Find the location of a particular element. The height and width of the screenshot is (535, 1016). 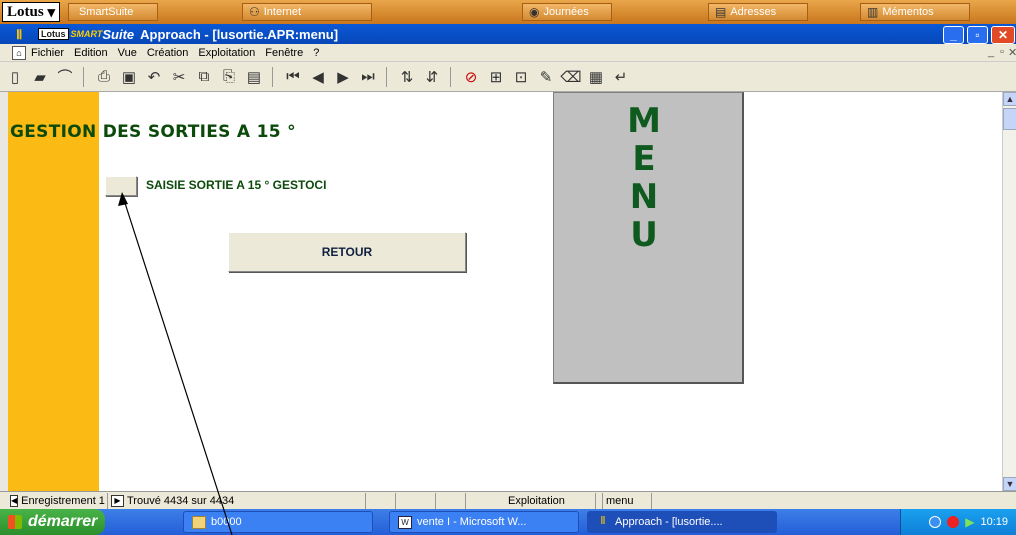

suite-tab-mementos: ▥ Mémentos is located at coordinates (914, 12).